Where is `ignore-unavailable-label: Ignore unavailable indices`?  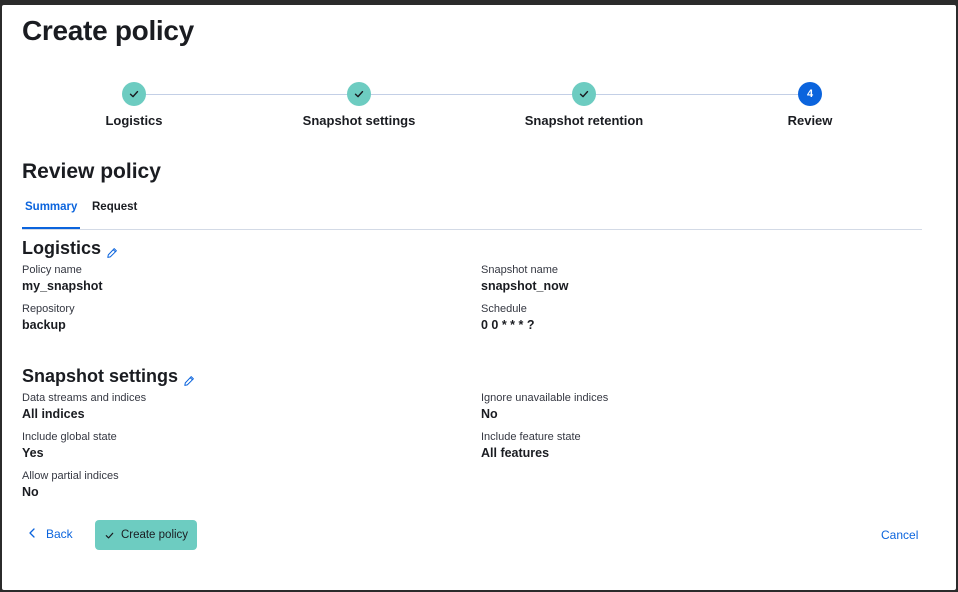
ignore-unavailable-label: Ignore unavailable indices is located at coordinates (545, 398).